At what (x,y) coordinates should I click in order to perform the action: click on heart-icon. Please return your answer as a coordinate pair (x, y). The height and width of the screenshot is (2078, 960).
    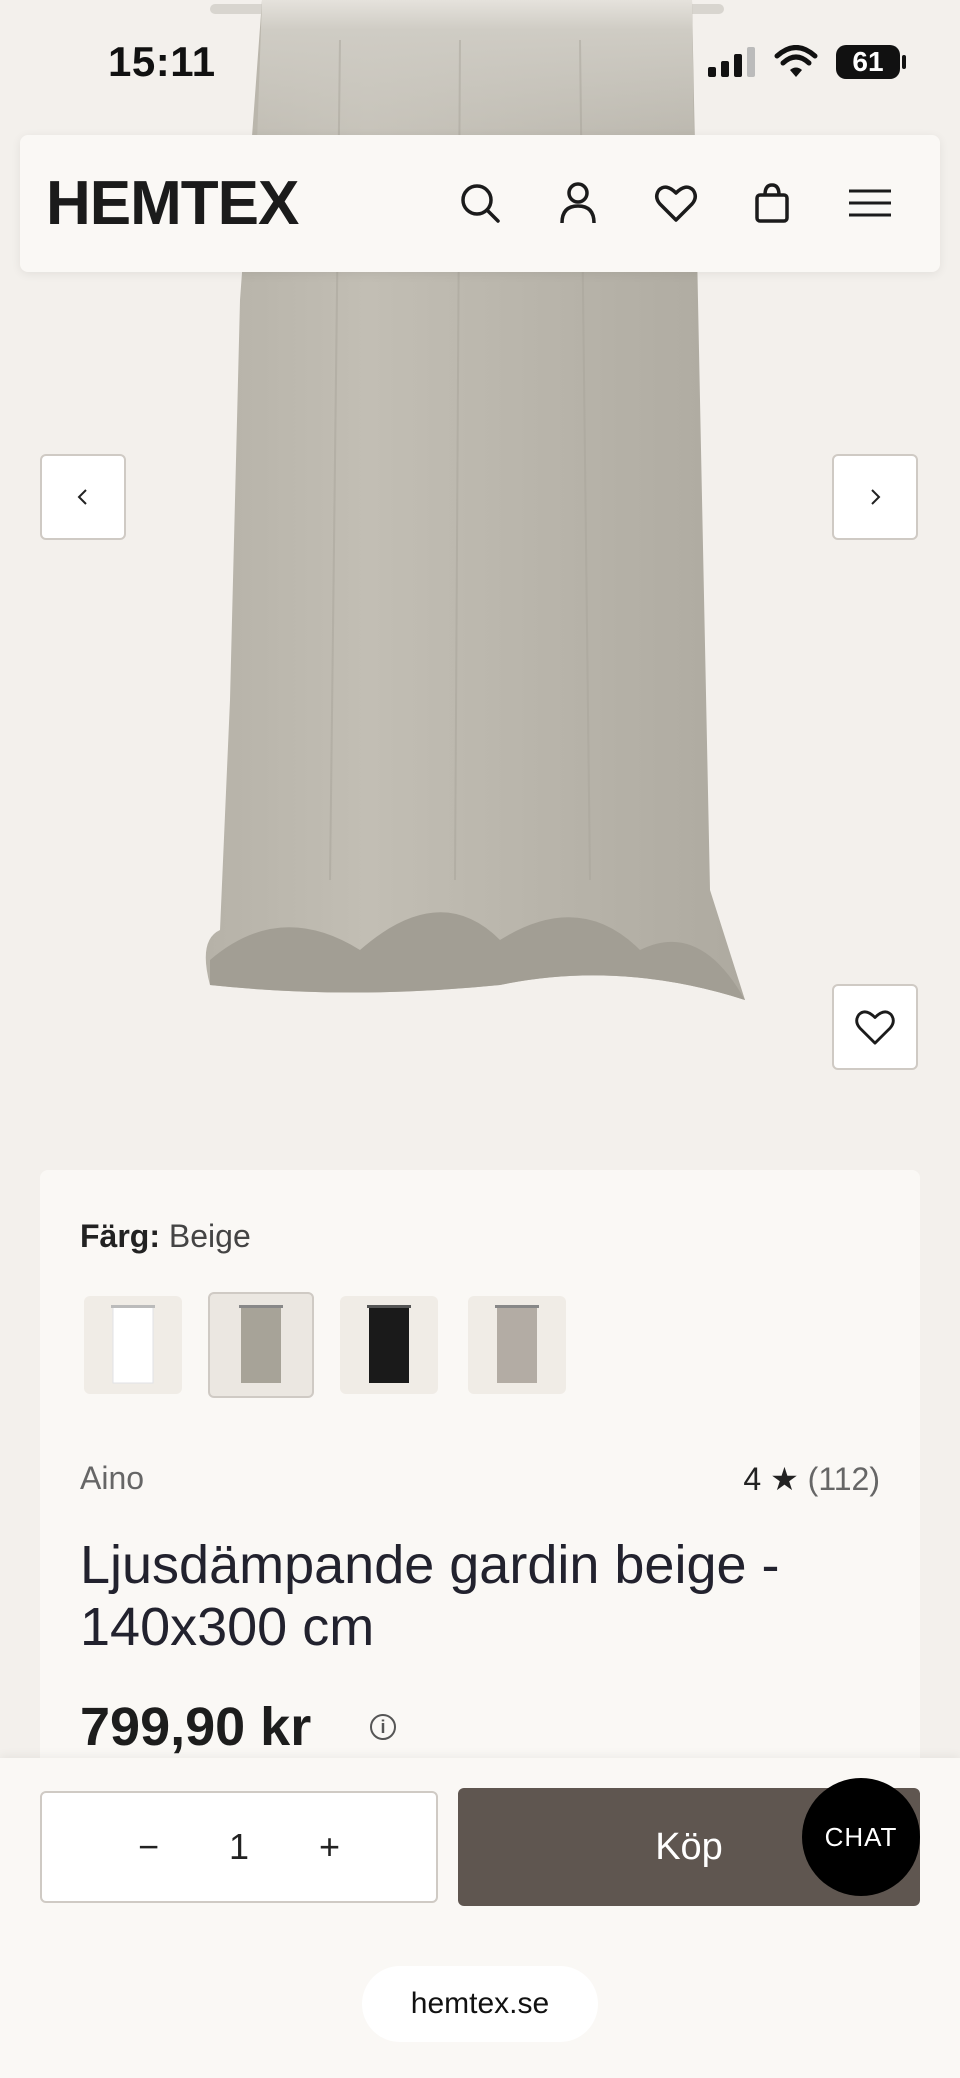
    Looking at the image, I should click on (676, 203).